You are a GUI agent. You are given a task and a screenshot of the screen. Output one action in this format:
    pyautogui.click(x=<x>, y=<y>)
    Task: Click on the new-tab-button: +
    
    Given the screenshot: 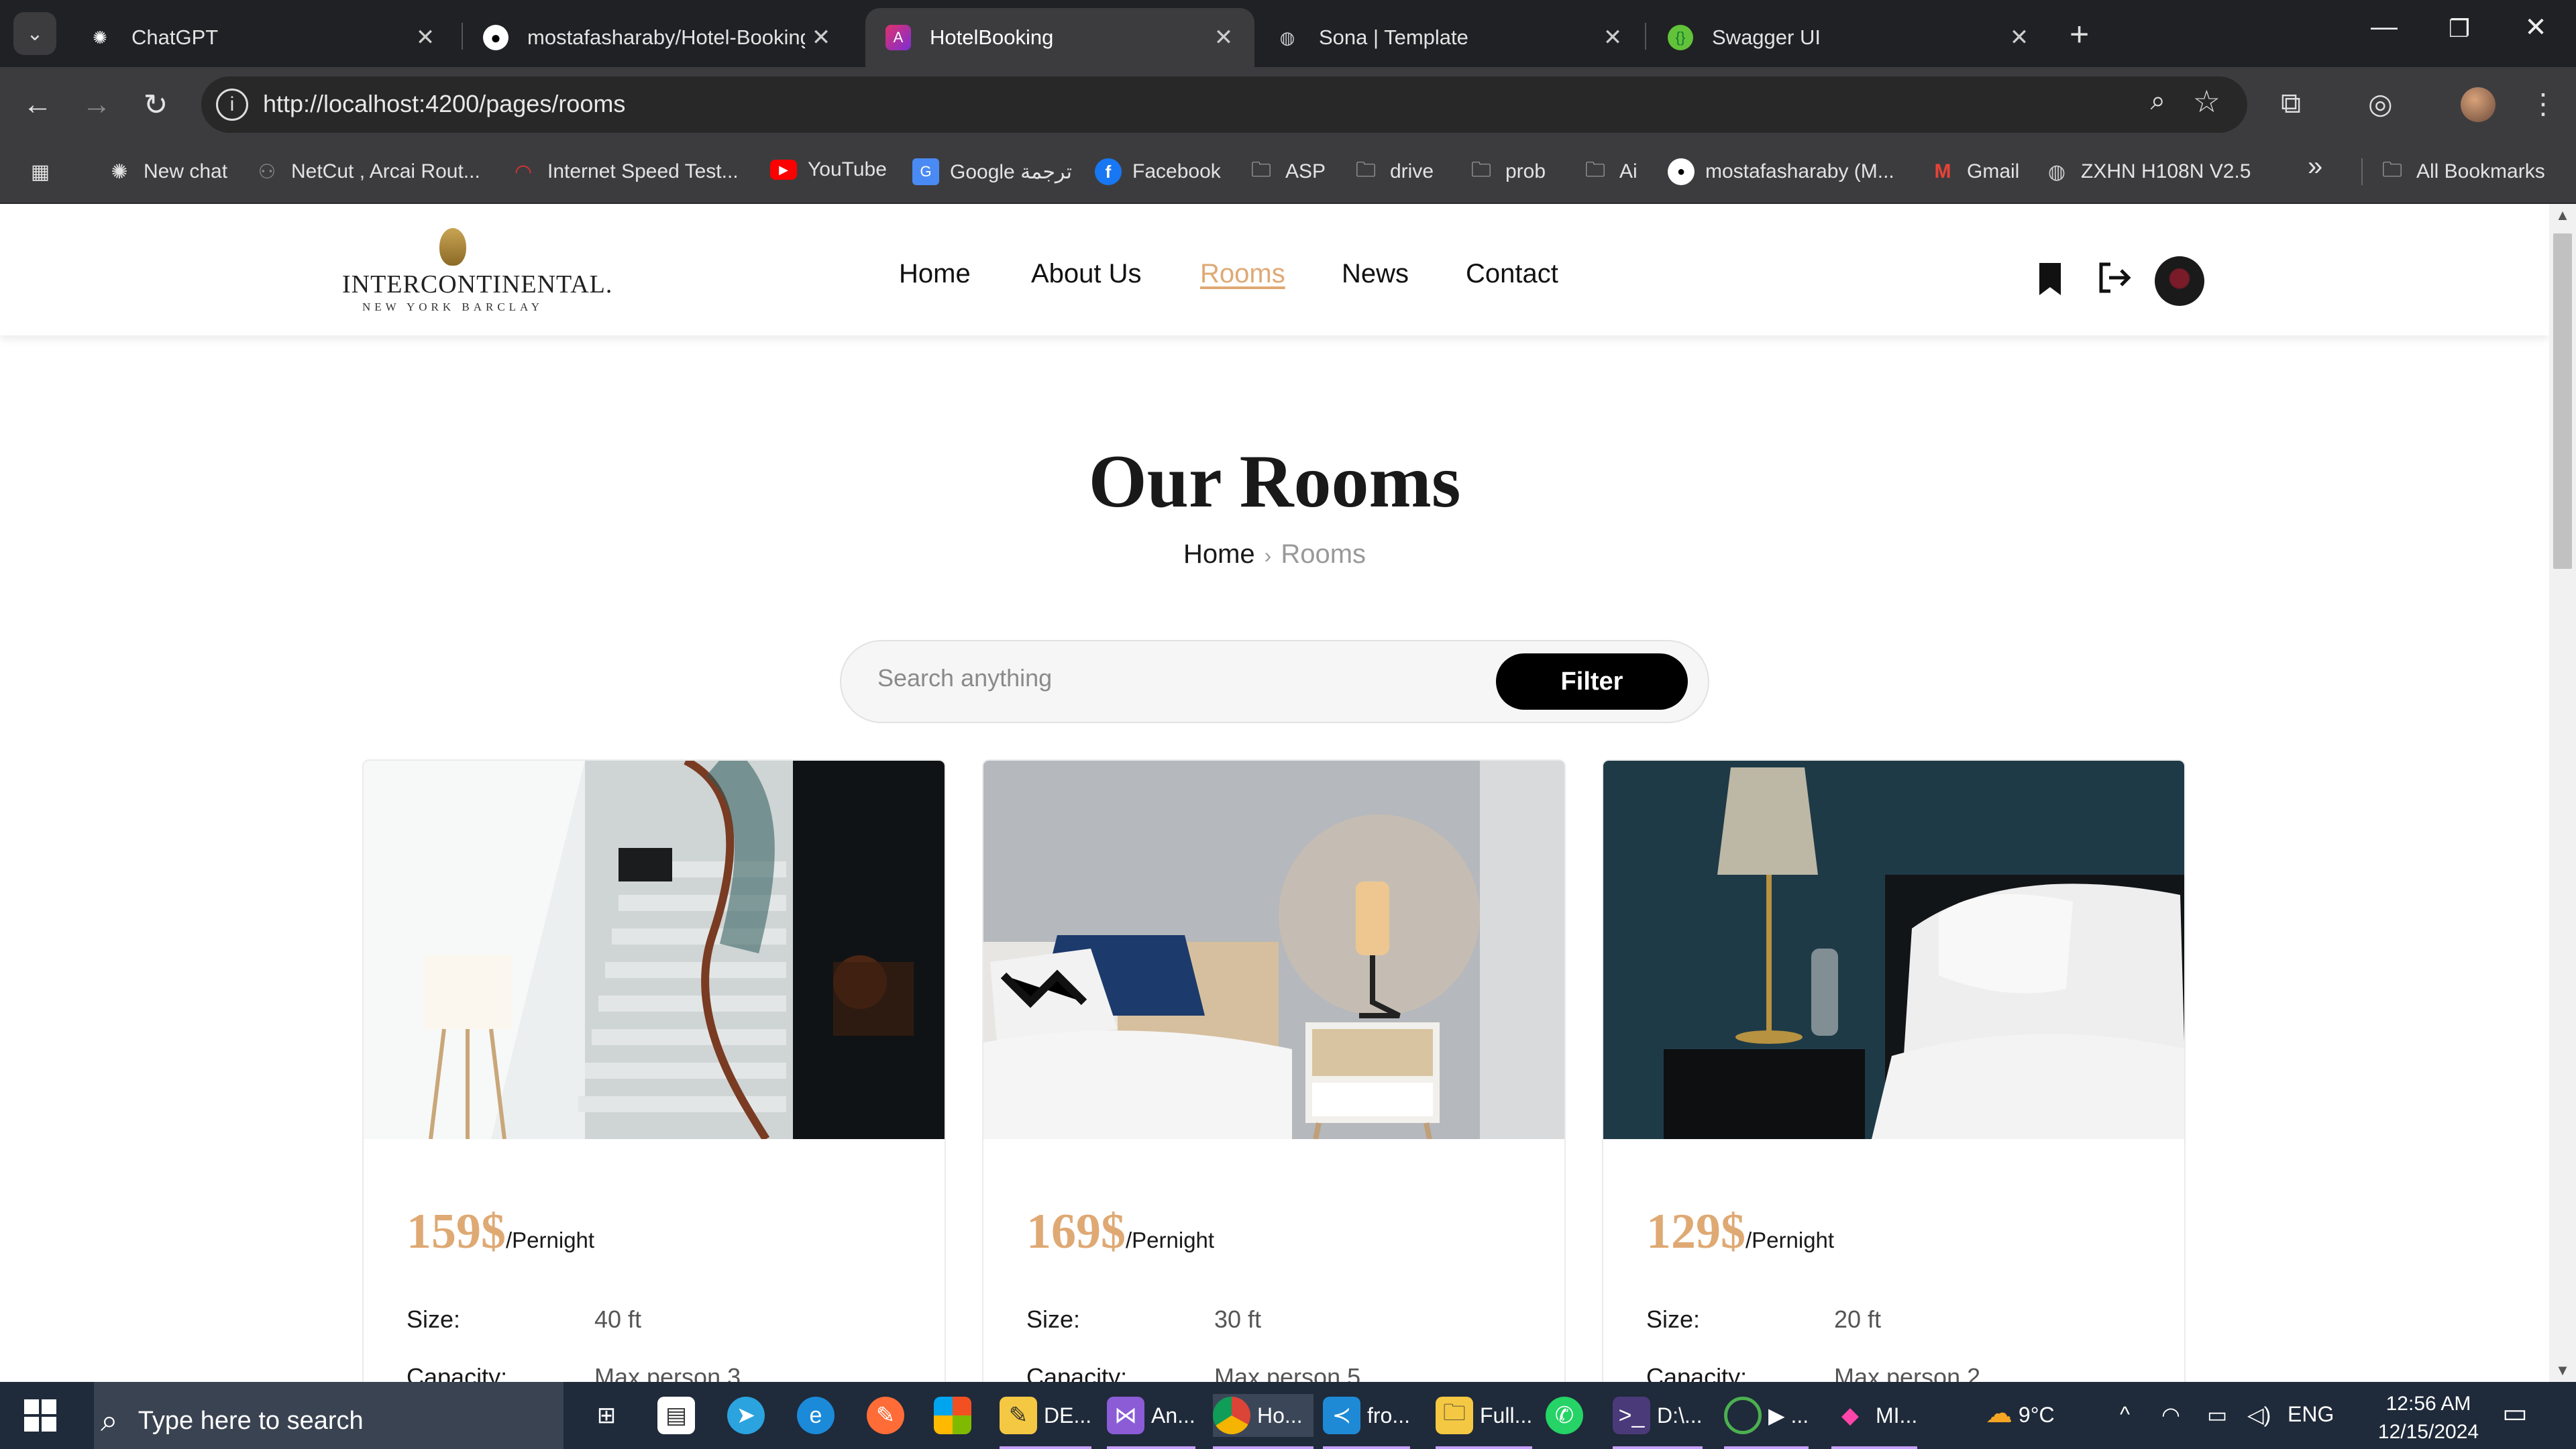 What is the action you would take?
    pyautogui.click(x=2079, y=34)
    